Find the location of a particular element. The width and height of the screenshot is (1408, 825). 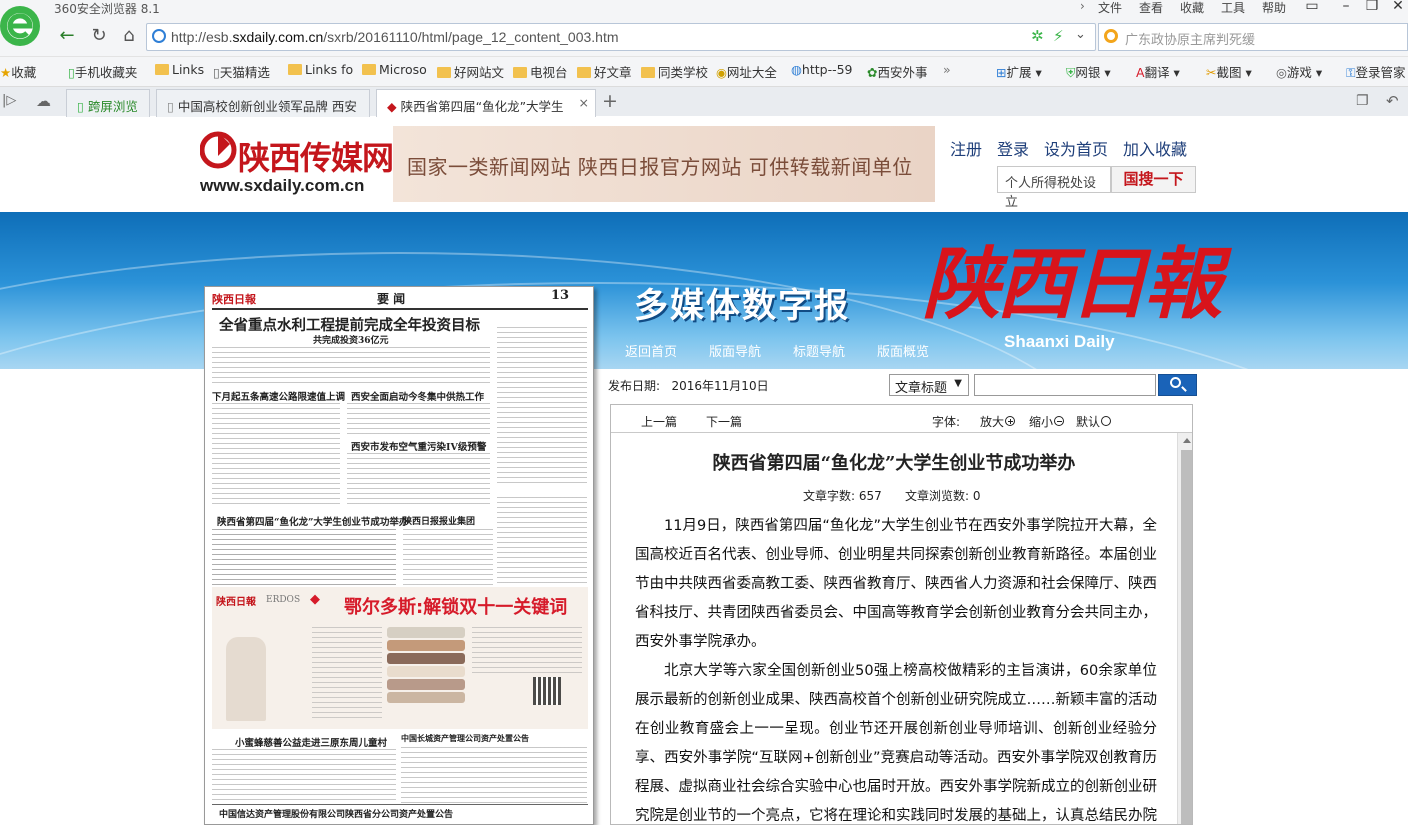

article-search-input is located at coordinates (1065, 385).